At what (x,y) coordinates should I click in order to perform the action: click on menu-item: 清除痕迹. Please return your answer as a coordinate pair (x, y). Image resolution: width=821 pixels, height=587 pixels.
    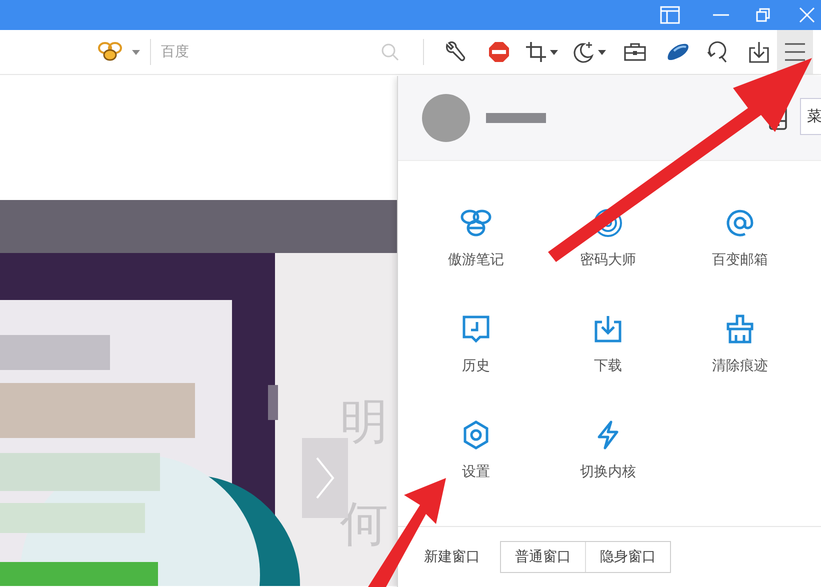
    Looking at the image, I should click on (740, 350).